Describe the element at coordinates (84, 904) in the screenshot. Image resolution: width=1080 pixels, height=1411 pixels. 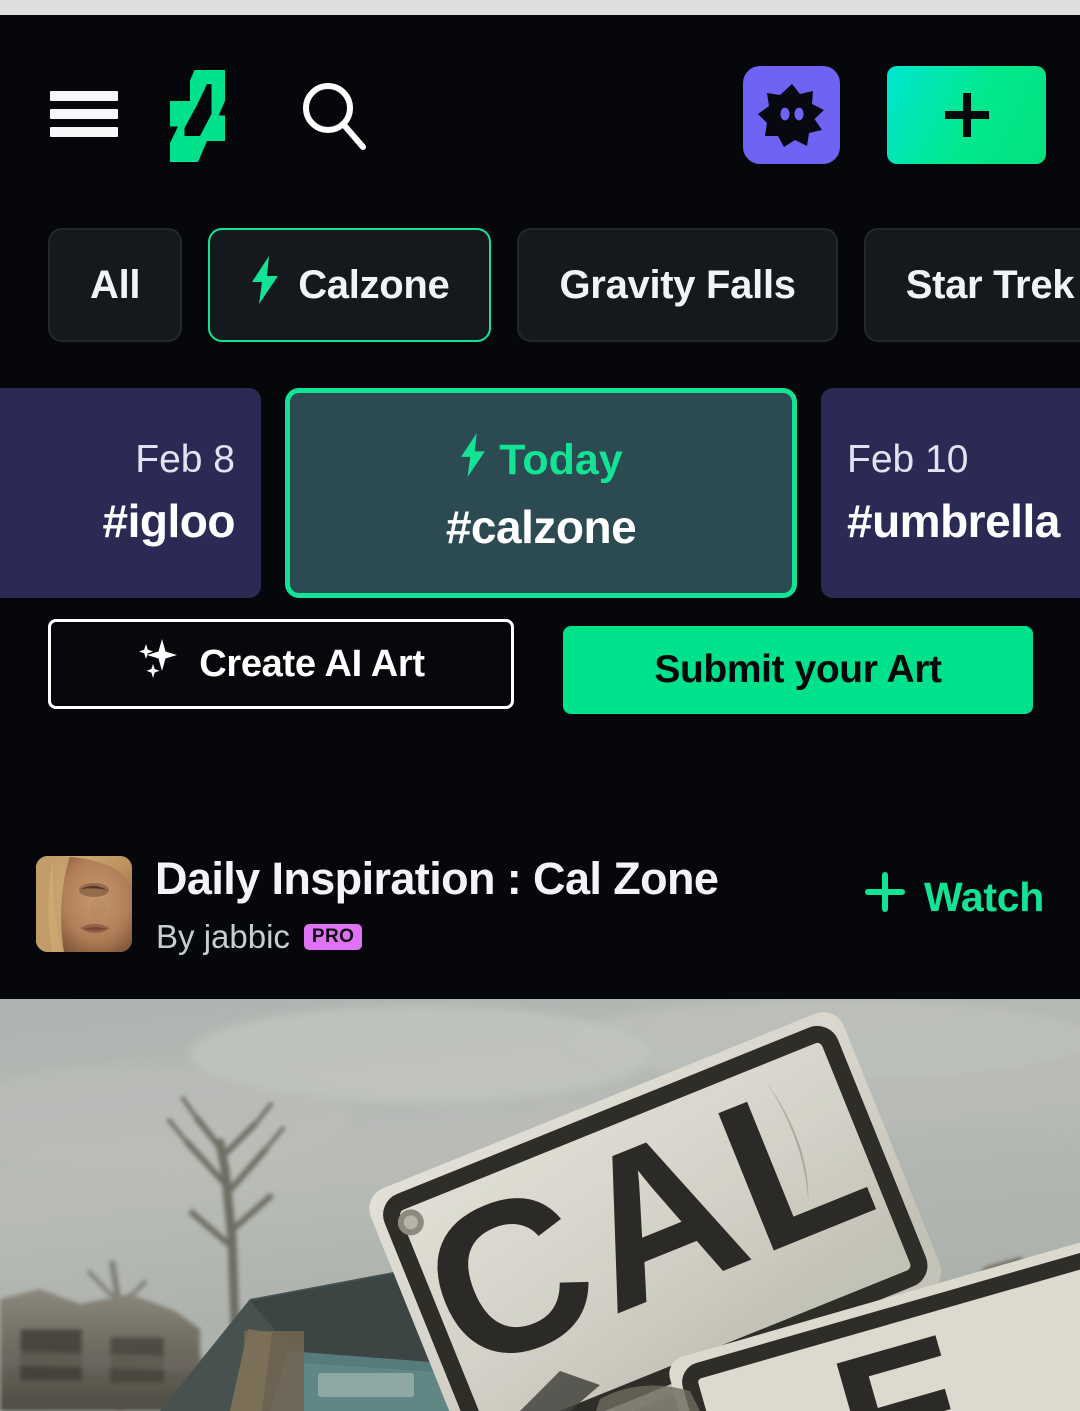
I see `avatar` at that location.